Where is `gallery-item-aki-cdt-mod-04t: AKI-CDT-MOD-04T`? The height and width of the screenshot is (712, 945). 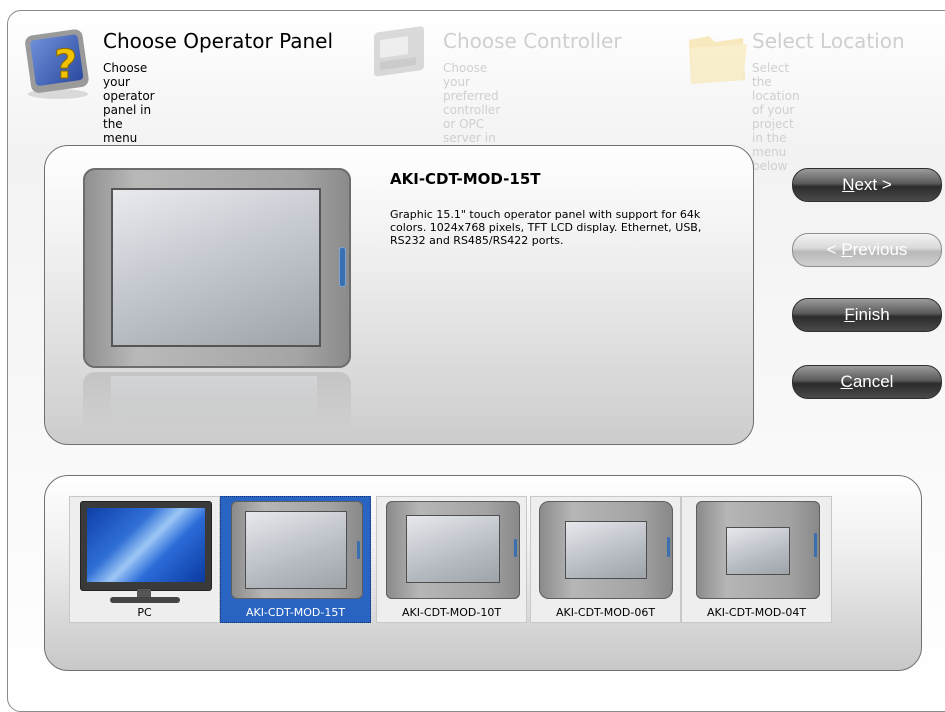
gallery-item-aki-cdt-mod-04t: AKI-CDT-MOD-04T is located at coordinates (756, 559).